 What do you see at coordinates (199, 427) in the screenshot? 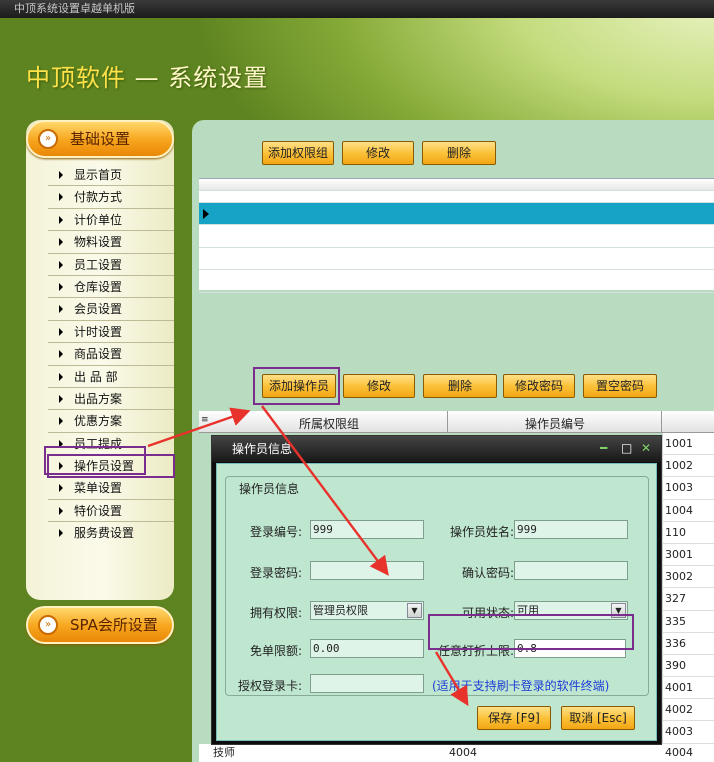
I see `arrow-sidebar-to-add` at bounding box center [199, 427].